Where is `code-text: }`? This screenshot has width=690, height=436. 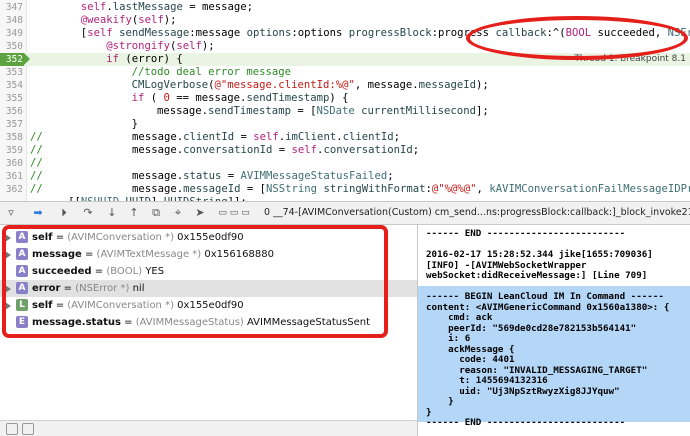
code-text: } is located at coordinates (134, 124).